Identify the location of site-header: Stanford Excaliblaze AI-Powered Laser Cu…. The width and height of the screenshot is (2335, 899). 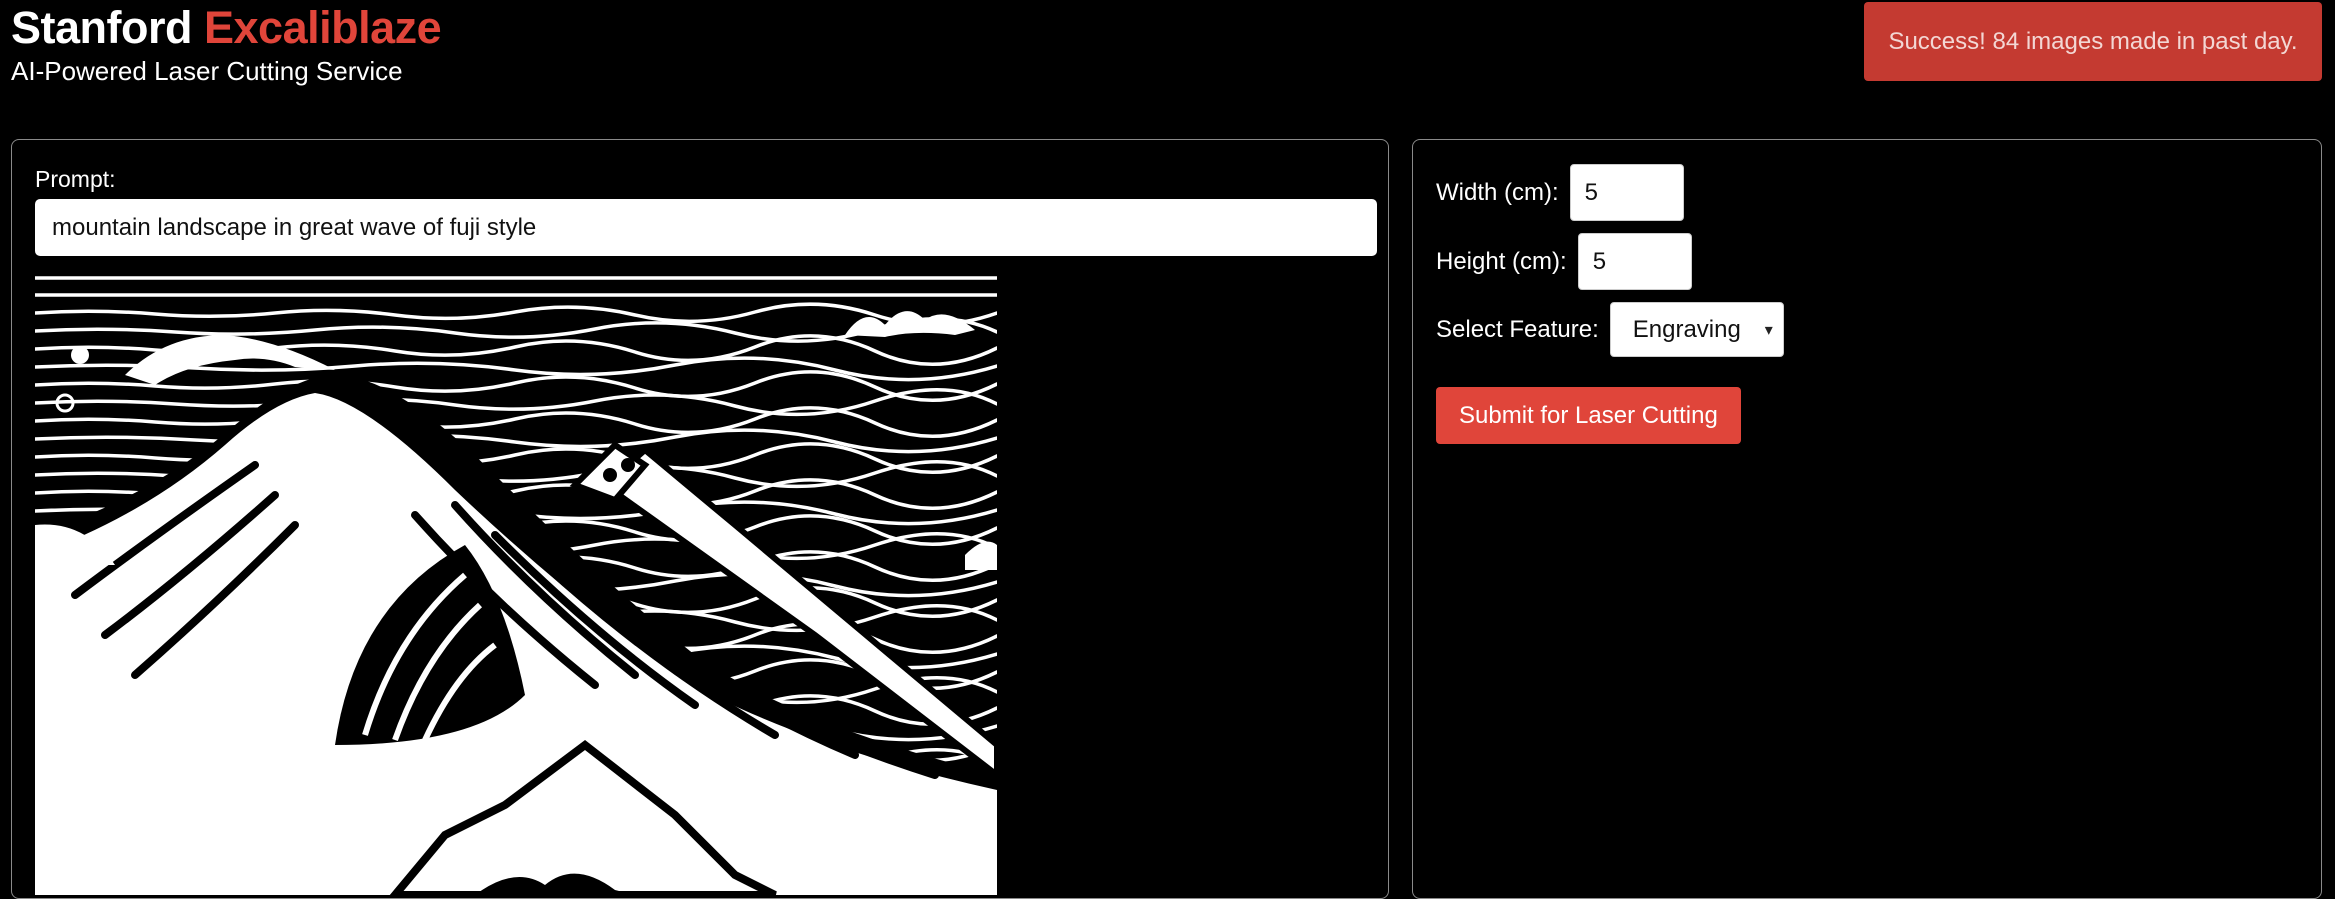
(226, 43).